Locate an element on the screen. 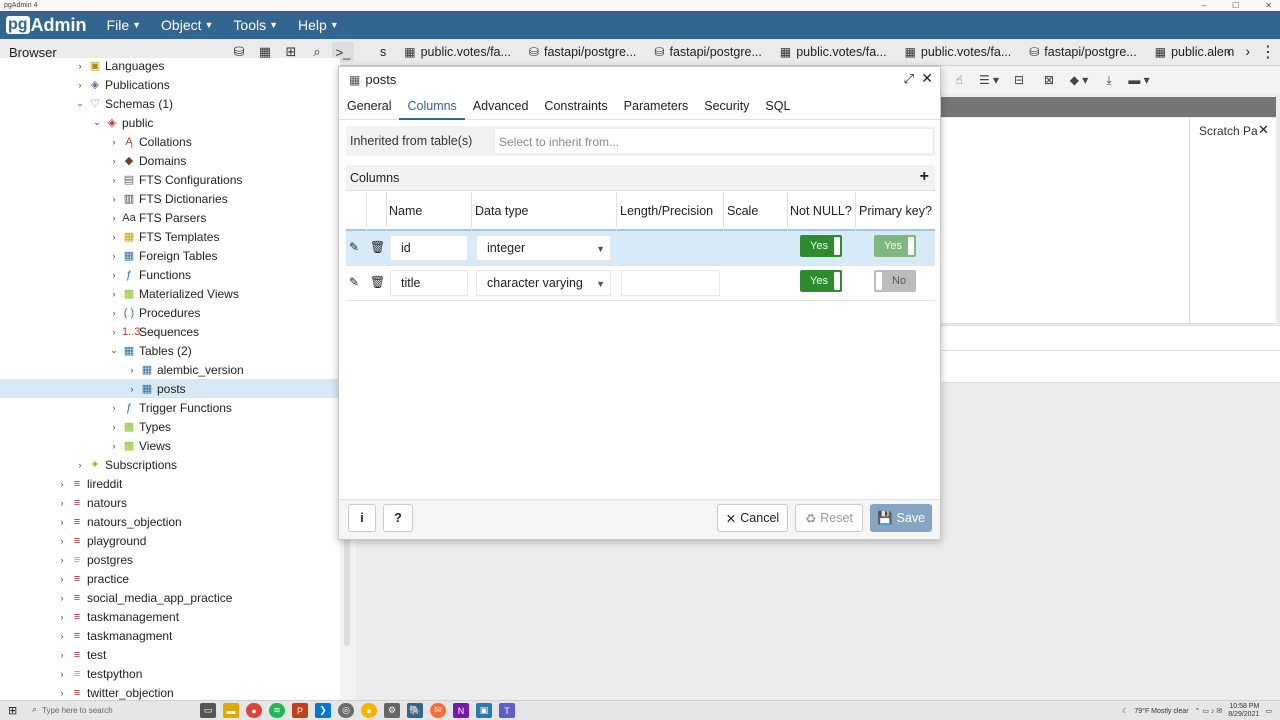 Image resolution: width=1280 pixels, height=720 pixels. reset-button: ♻ Reset is located at coordinates (829, 518).